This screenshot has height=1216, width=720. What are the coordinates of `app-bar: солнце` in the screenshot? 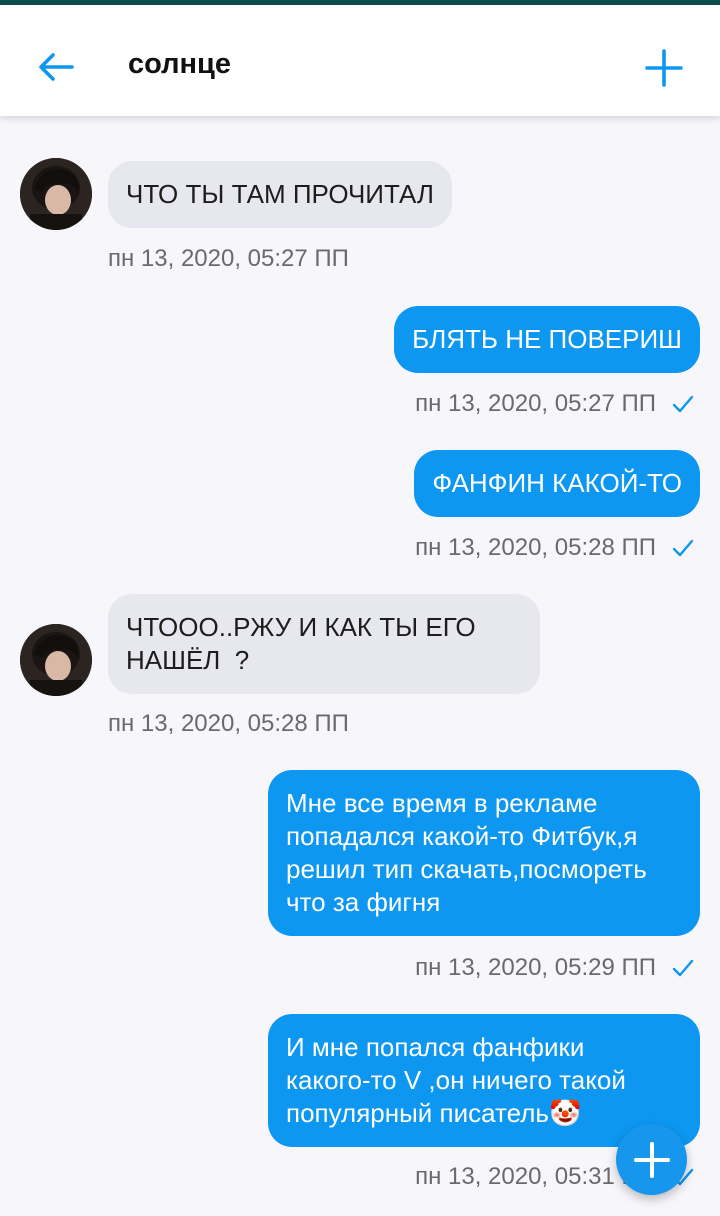 It's located at (360, 60).